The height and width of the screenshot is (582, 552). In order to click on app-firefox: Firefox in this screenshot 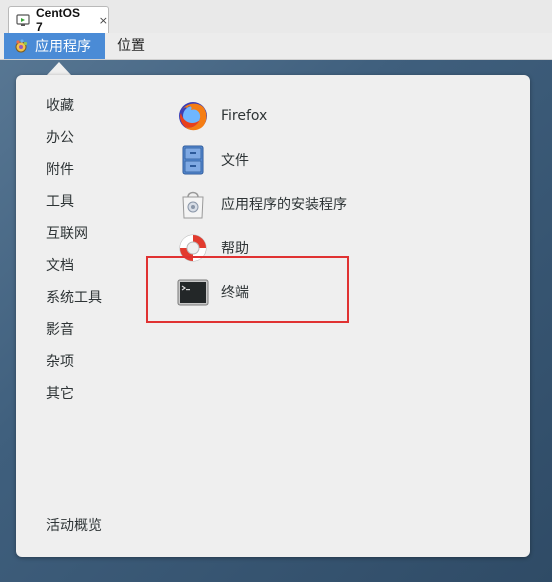, I will do `click(262, 116)`.